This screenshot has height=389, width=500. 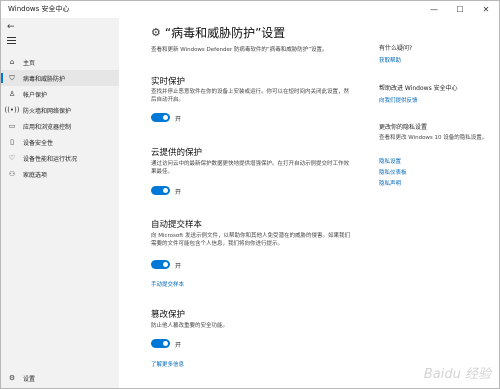 What do you see at coordinates (11, 40) in the screenshot?
I see `hamburger-menu-icon` at bounding box center [11, 40].